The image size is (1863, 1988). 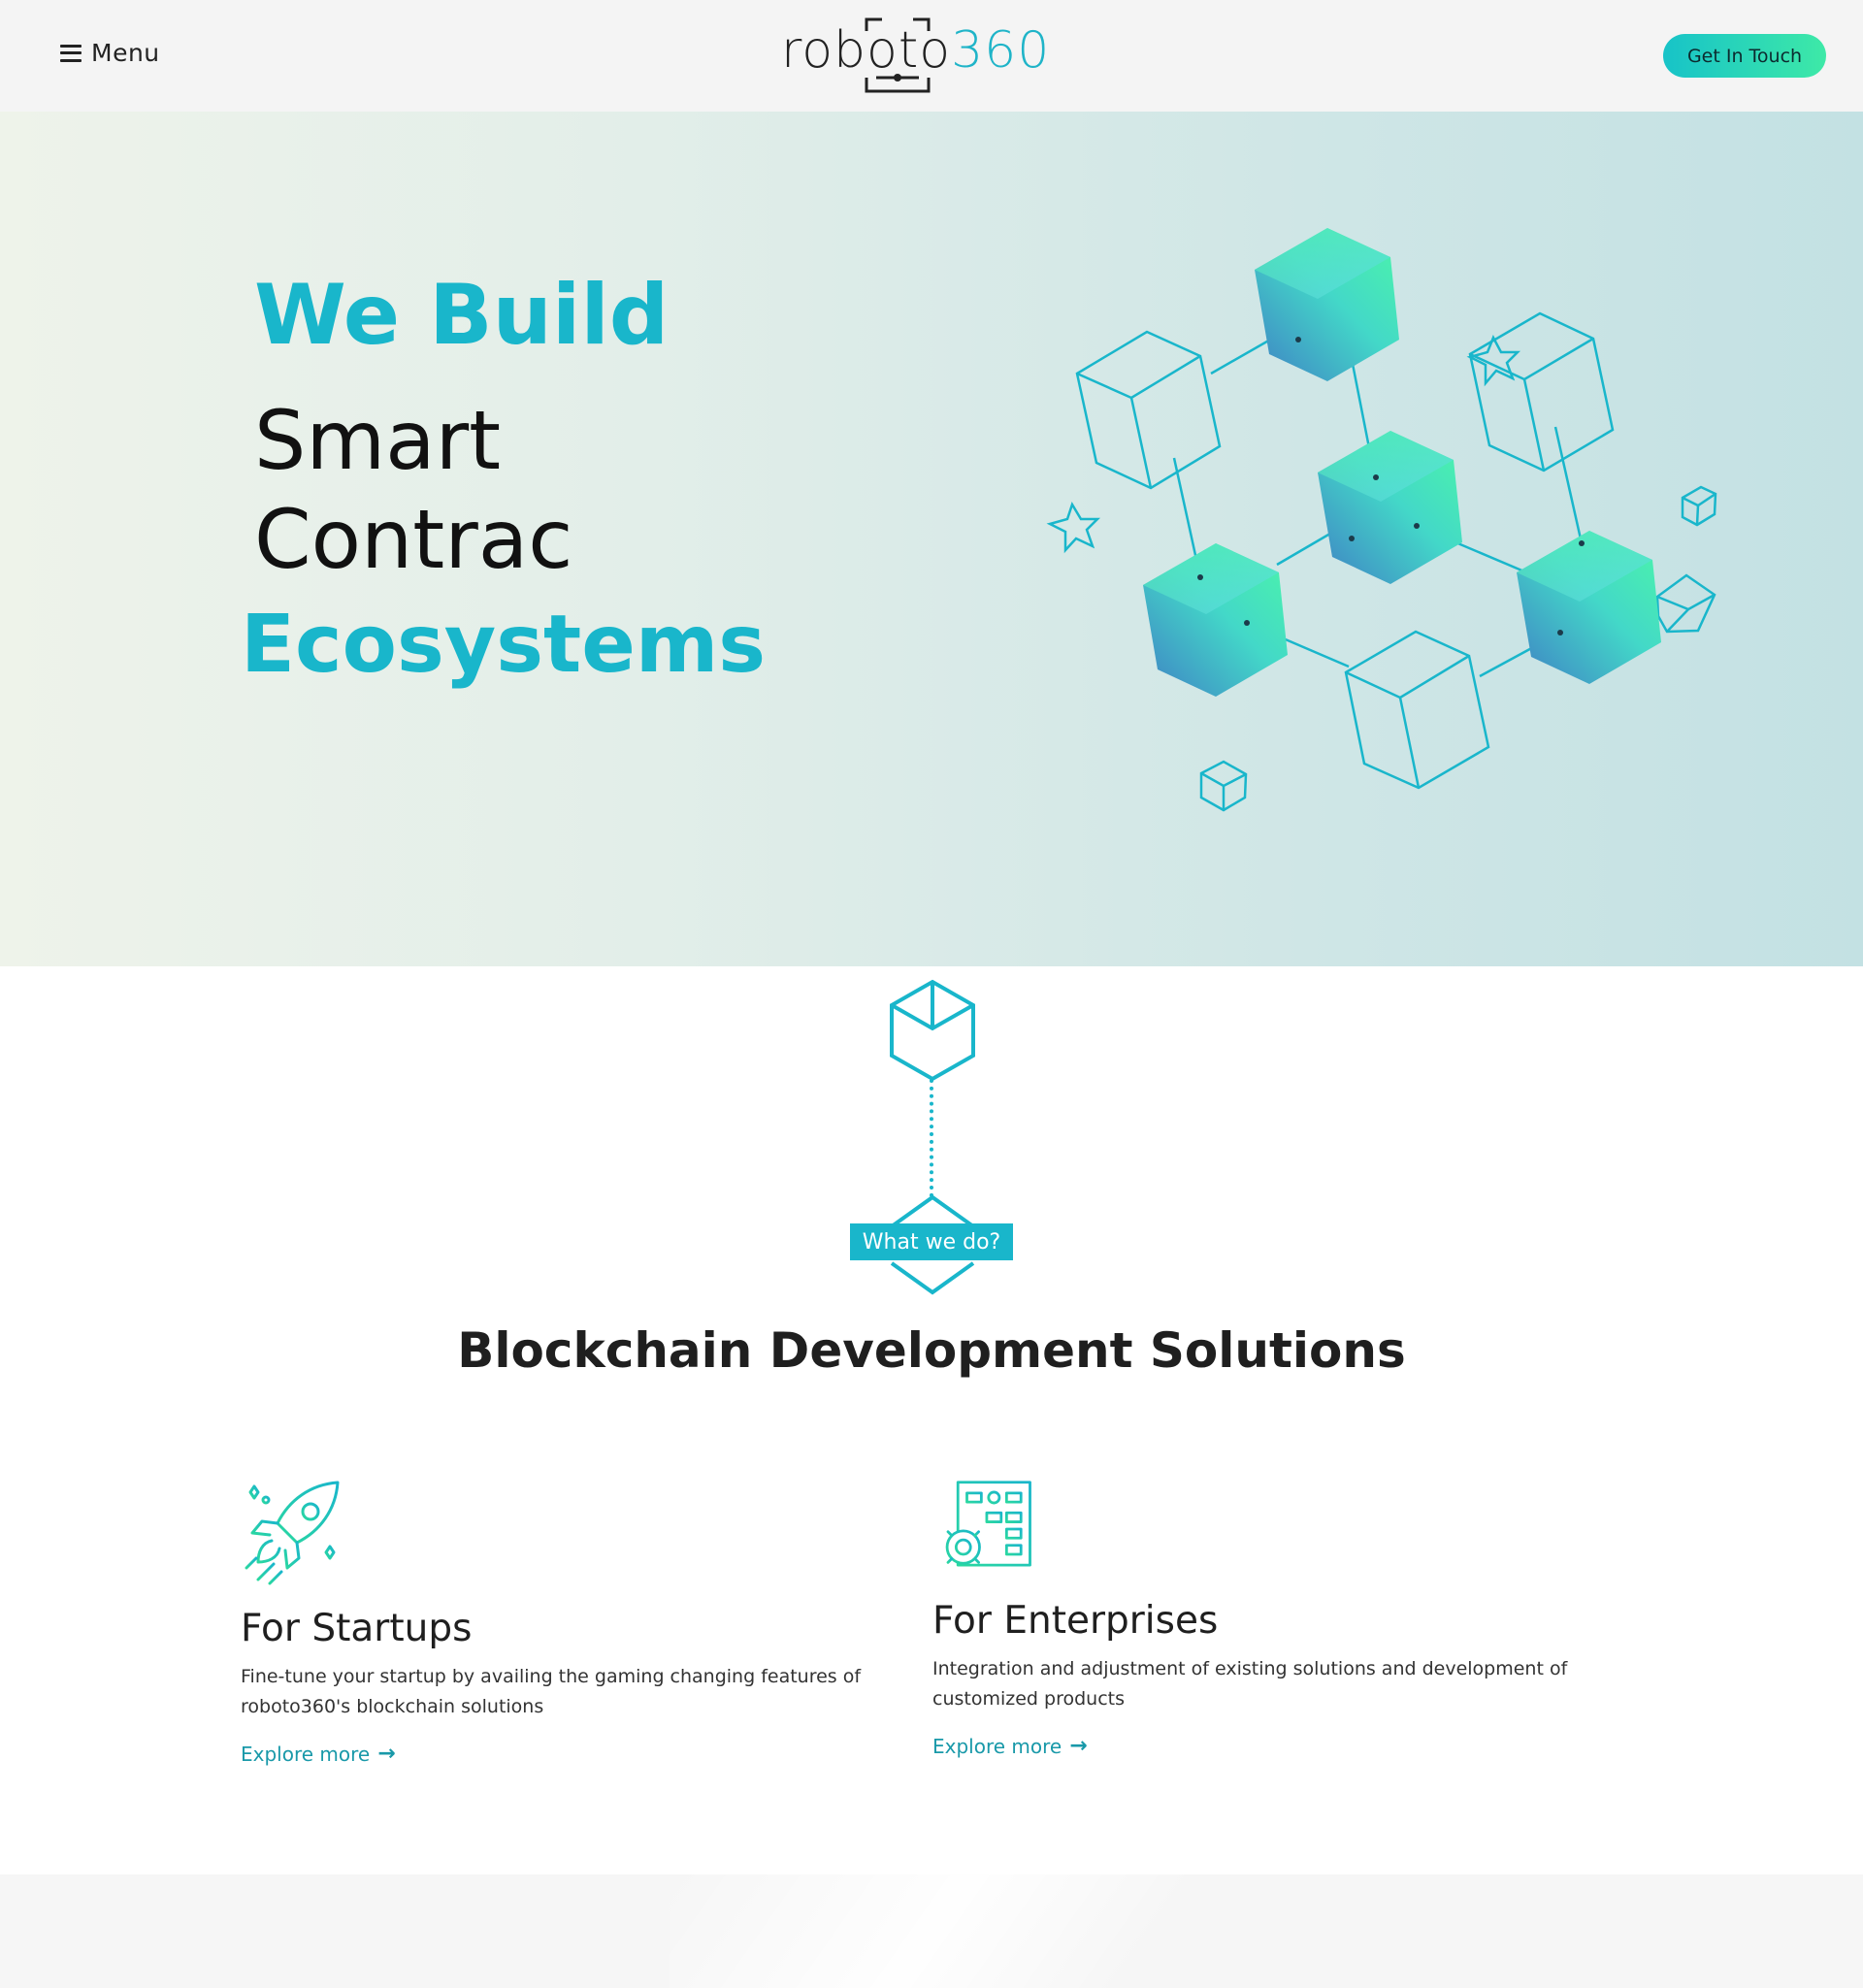 What do you see at coordinates (291, 1533) in the screenshot?
I see `rocket-icon` at bounding box center [291, 1533].